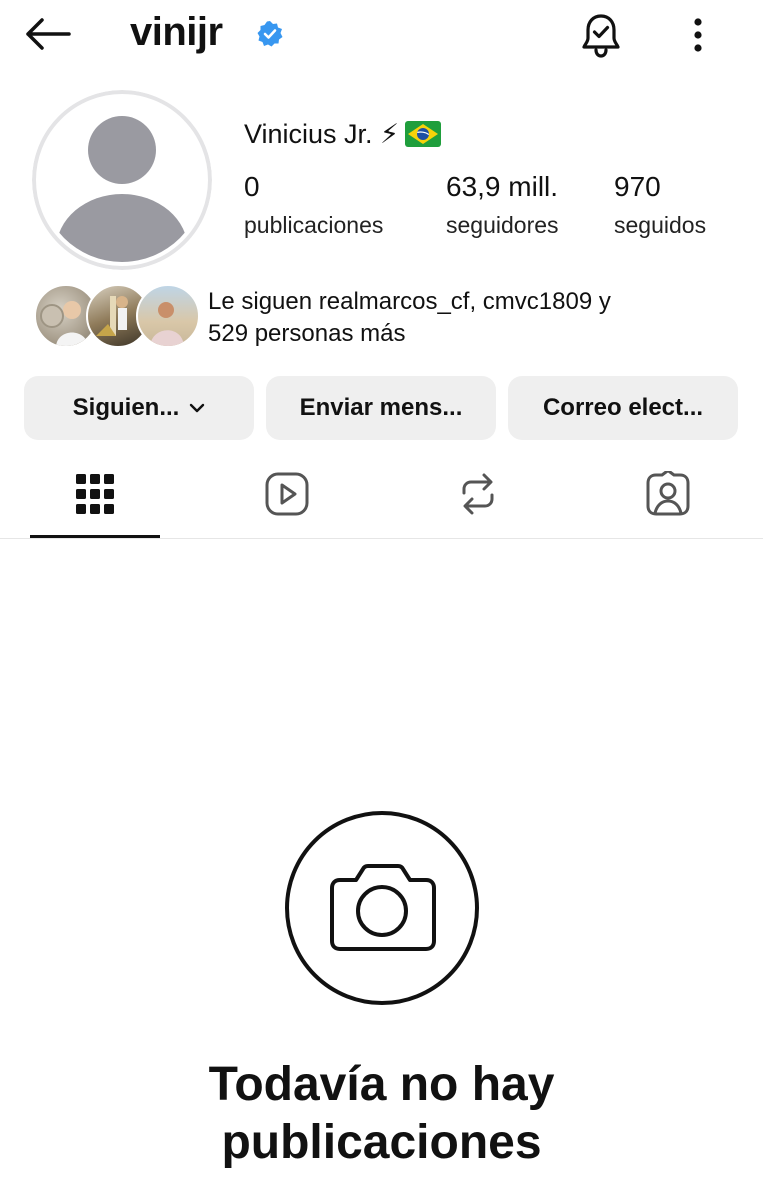 Image resolution: width=763 pixels, height=1200 pixels. What do you see at coordinates (322, 134) in the screenshot?
I see `full-name-text: Vinicius Jr. ⚡` at bounding box center [322, 134].